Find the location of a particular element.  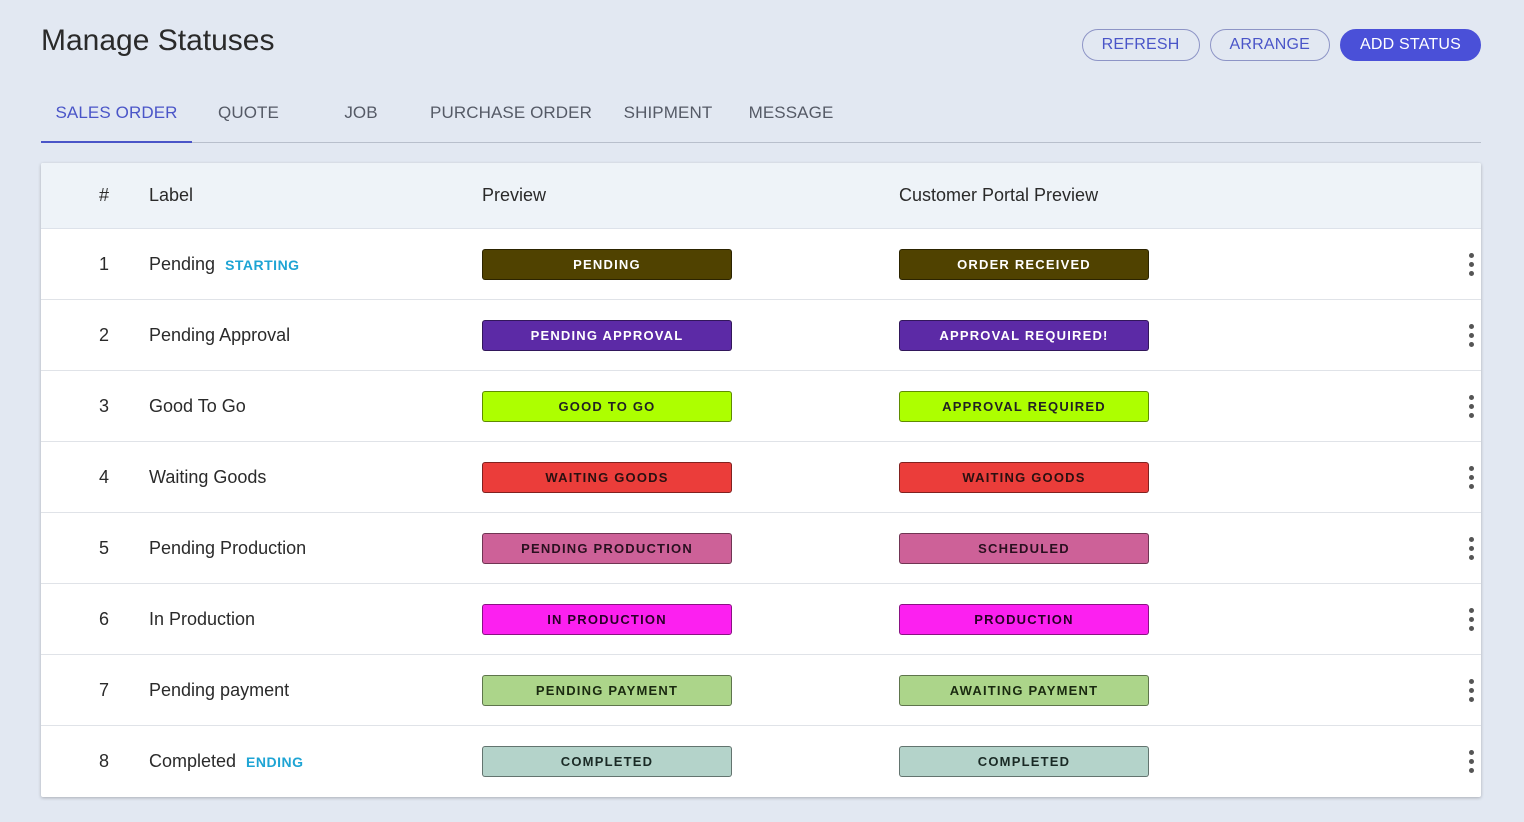

portal-preview-badge: ORDER RECEIVED is located at coordinates (1024, 264).